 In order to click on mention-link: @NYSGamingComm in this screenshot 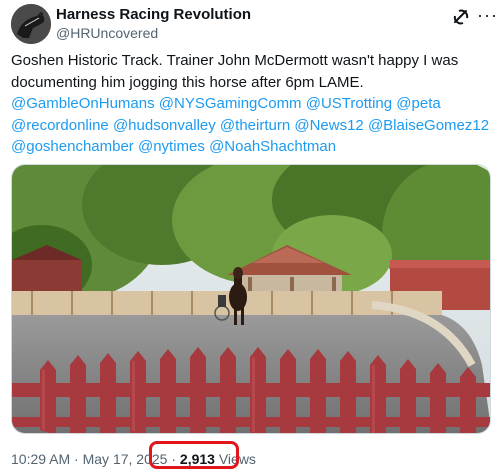, I will do `click(230, 103)`.